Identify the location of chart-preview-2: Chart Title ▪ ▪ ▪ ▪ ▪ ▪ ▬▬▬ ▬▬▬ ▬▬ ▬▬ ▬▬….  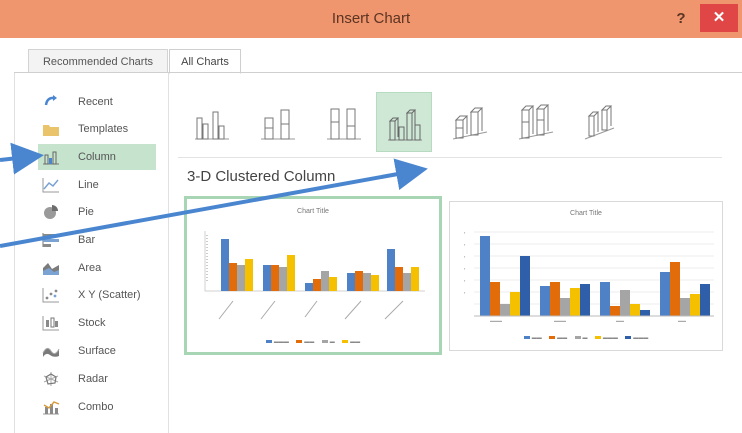
(586, 276).